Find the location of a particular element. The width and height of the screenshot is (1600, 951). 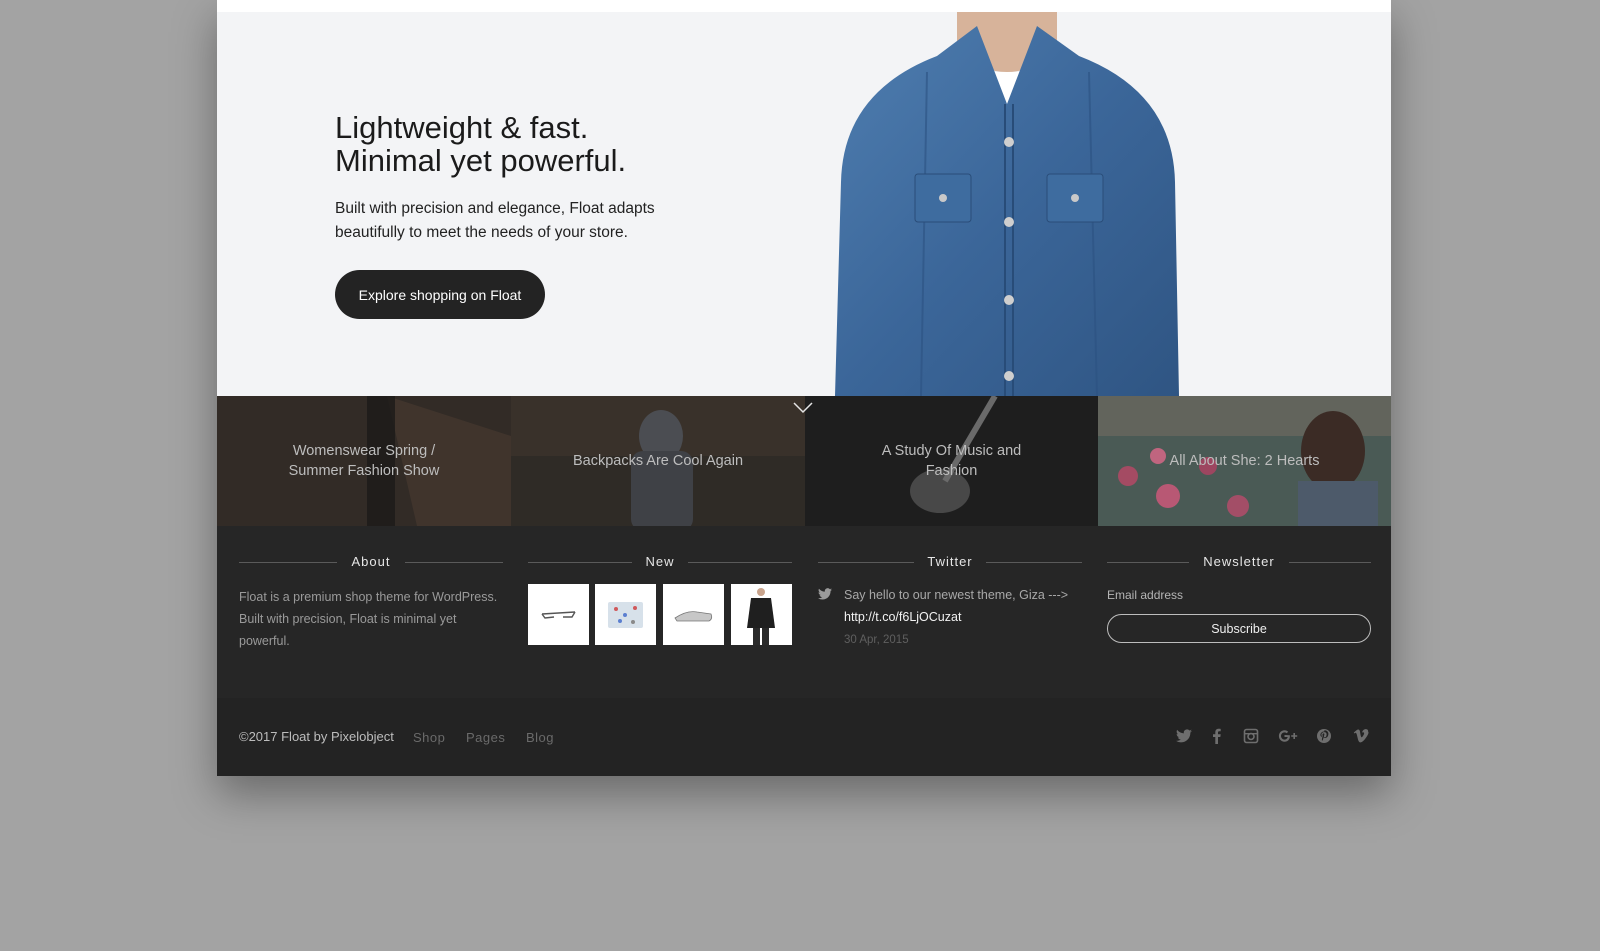

instagram-icon is located at coordinates (1251, 736).